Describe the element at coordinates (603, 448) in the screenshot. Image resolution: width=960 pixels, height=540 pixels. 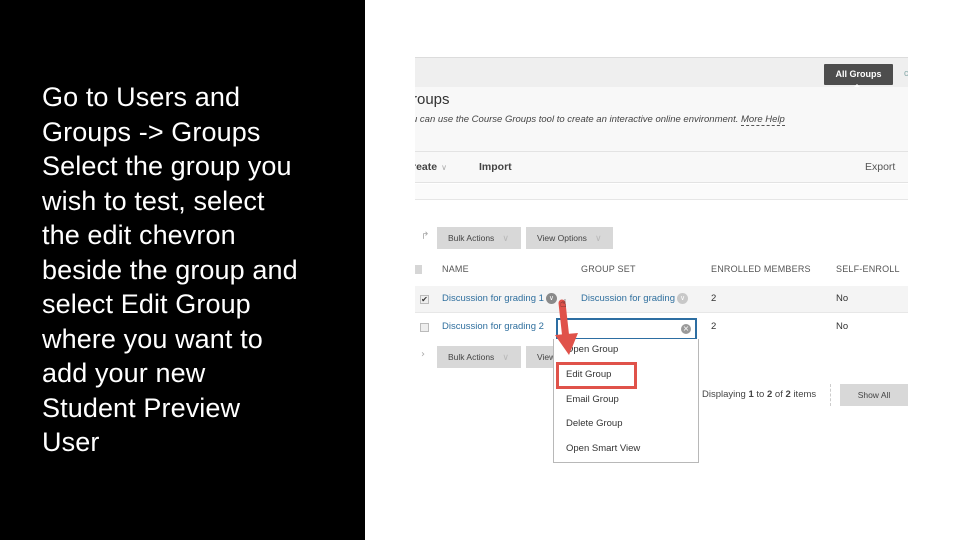
I see `menu-item-open-smart-view: Open Smart View` at that location.